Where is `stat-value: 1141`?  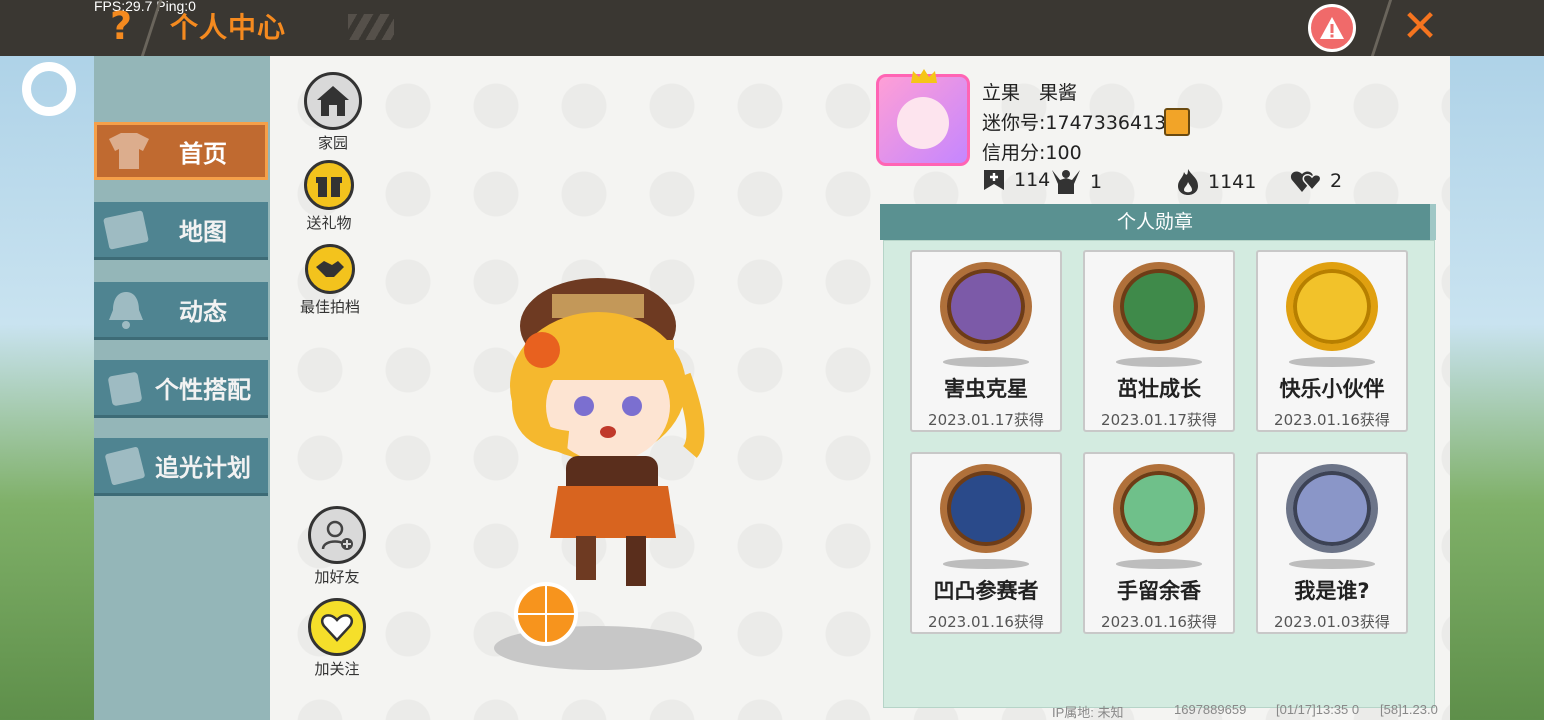 stat-value: 1141 is located at coordinates (1232, 182).